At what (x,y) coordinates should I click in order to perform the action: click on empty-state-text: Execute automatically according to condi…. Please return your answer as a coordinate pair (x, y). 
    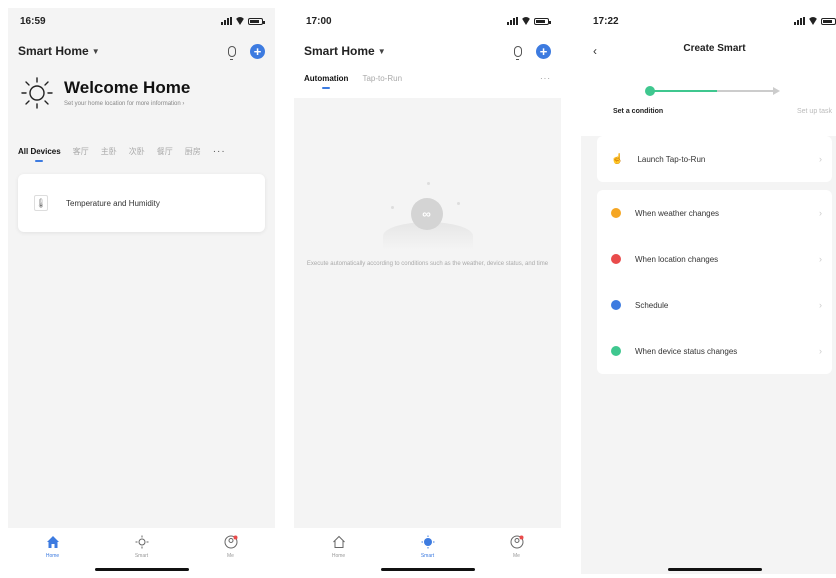
    Looking at the image, I should click on (427, 264).